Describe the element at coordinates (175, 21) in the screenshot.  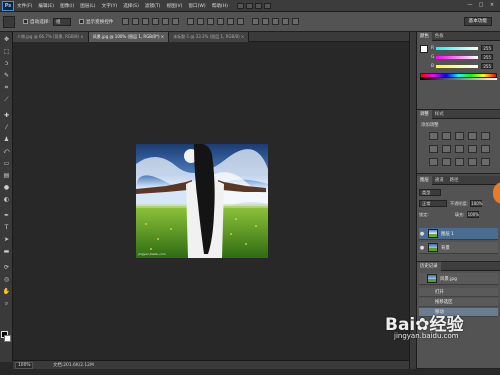
I see `align-right-icon` at that location.